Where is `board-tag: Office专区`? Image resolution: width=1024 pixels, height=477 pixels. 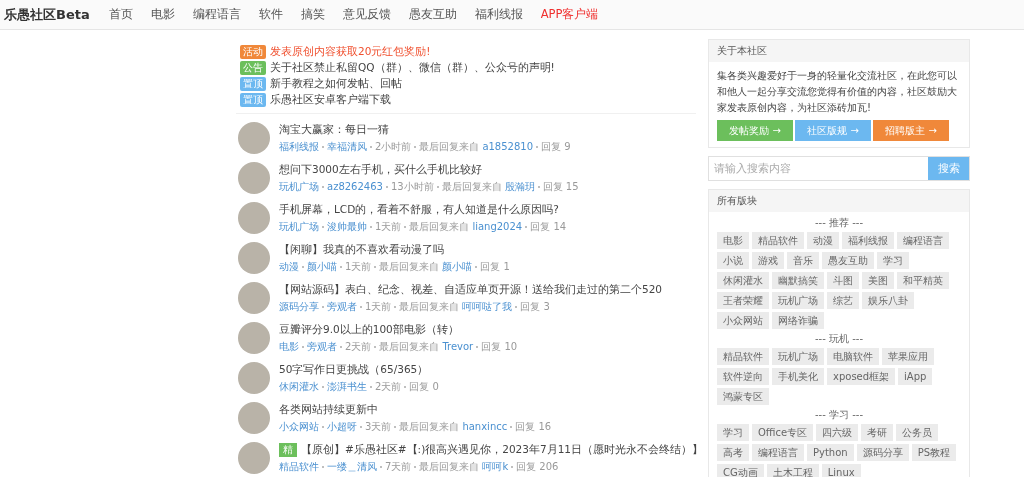
board-tag: Office专区 is located at coordinates (783, 432).